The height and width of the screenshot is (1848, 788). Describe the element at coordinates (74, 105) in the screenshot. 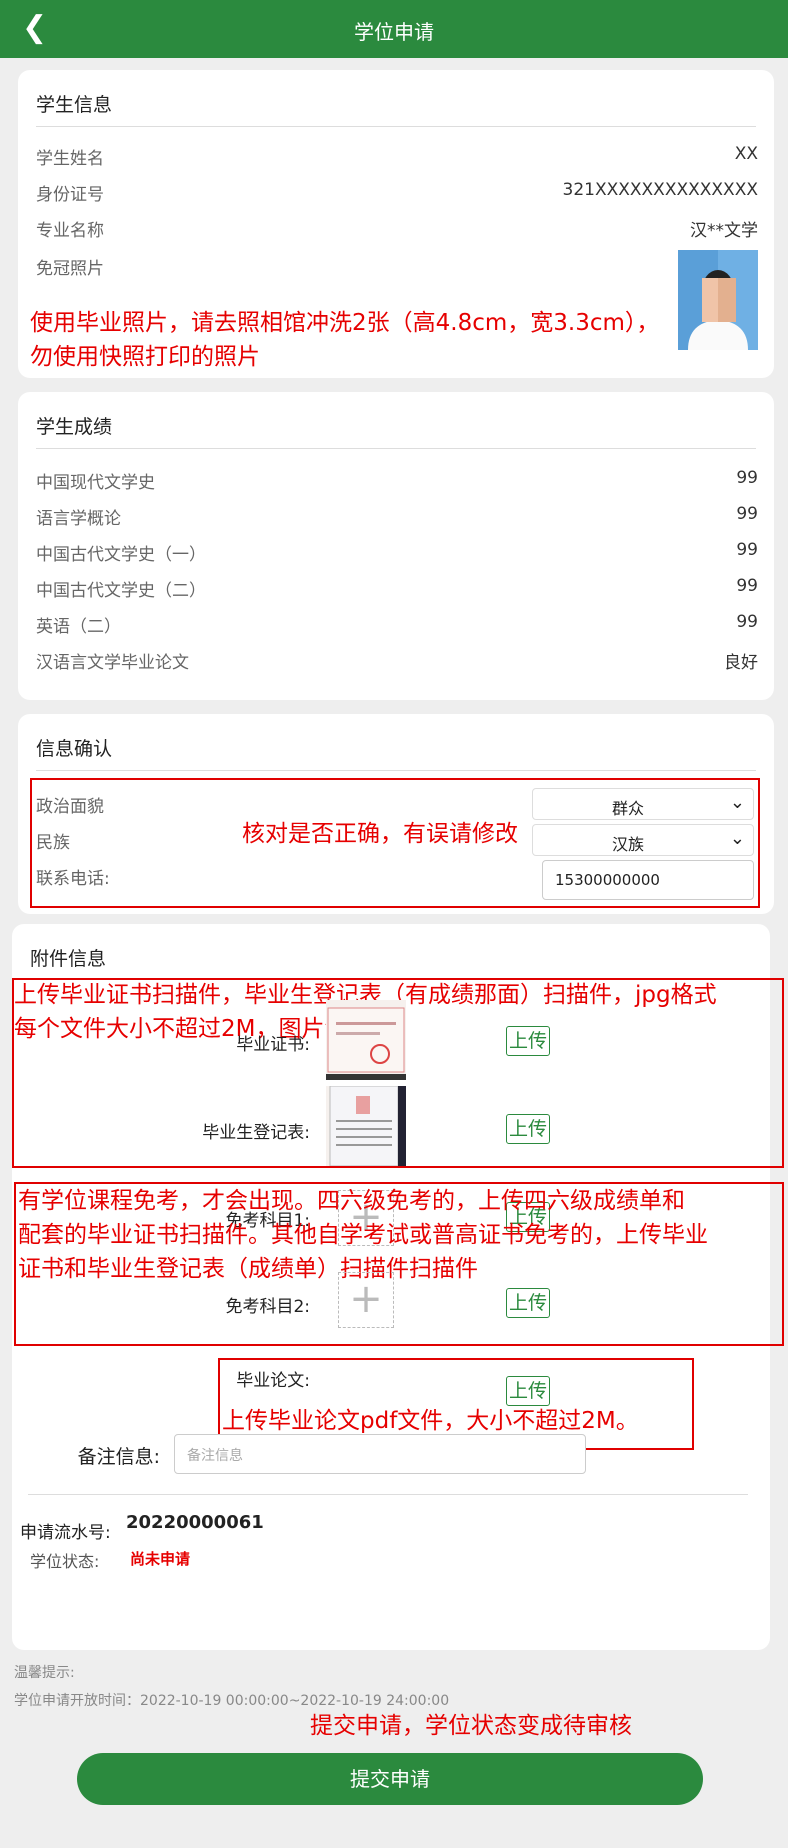

I see `student-info-title: 学生信息` at that location.